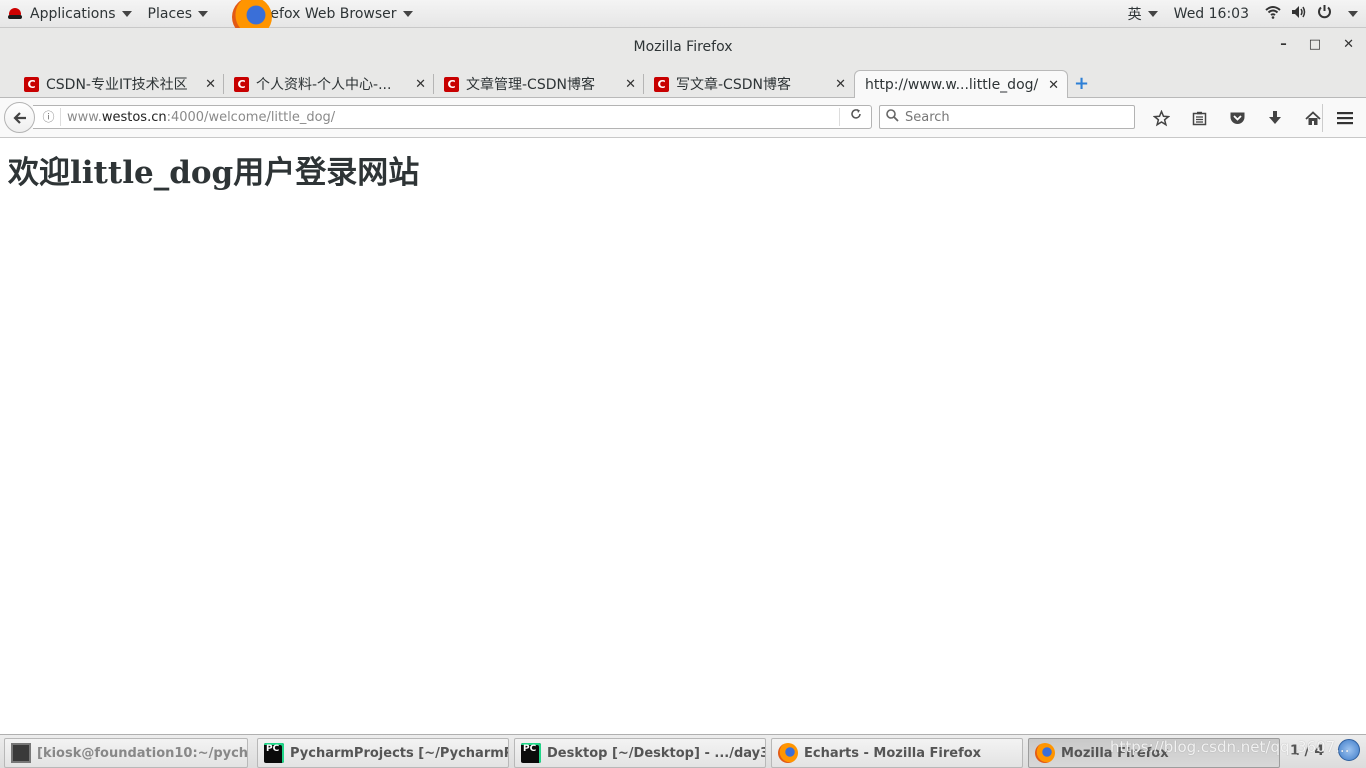 The image size is (1366, 768). I want to click on clipboard-icon, so click(1199, 118).